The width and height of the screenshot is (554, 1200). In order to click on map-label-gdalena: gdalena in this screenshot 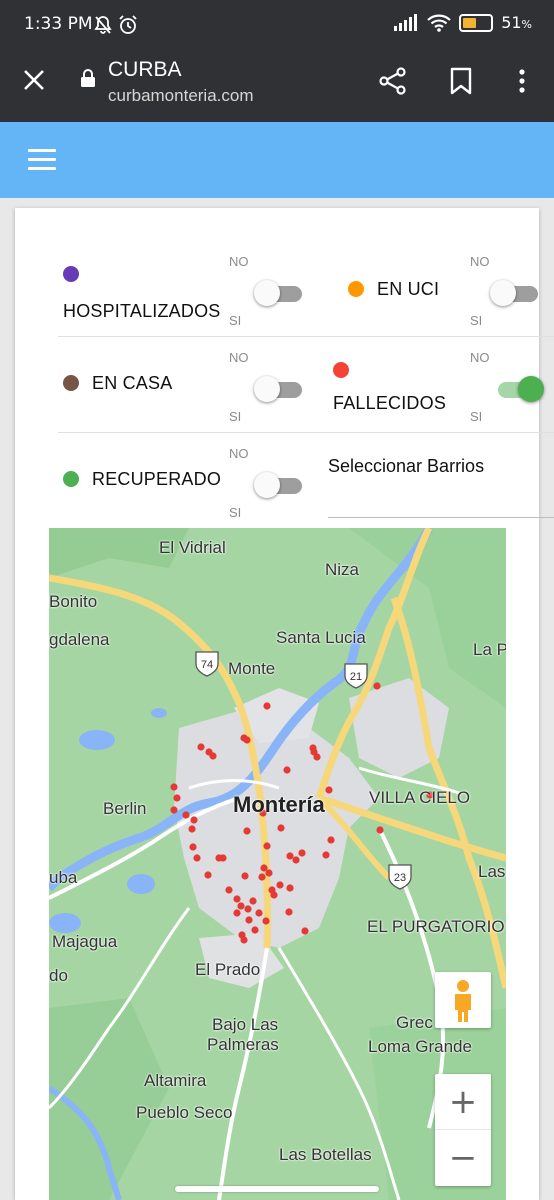, I will do `click(79, 639)`.